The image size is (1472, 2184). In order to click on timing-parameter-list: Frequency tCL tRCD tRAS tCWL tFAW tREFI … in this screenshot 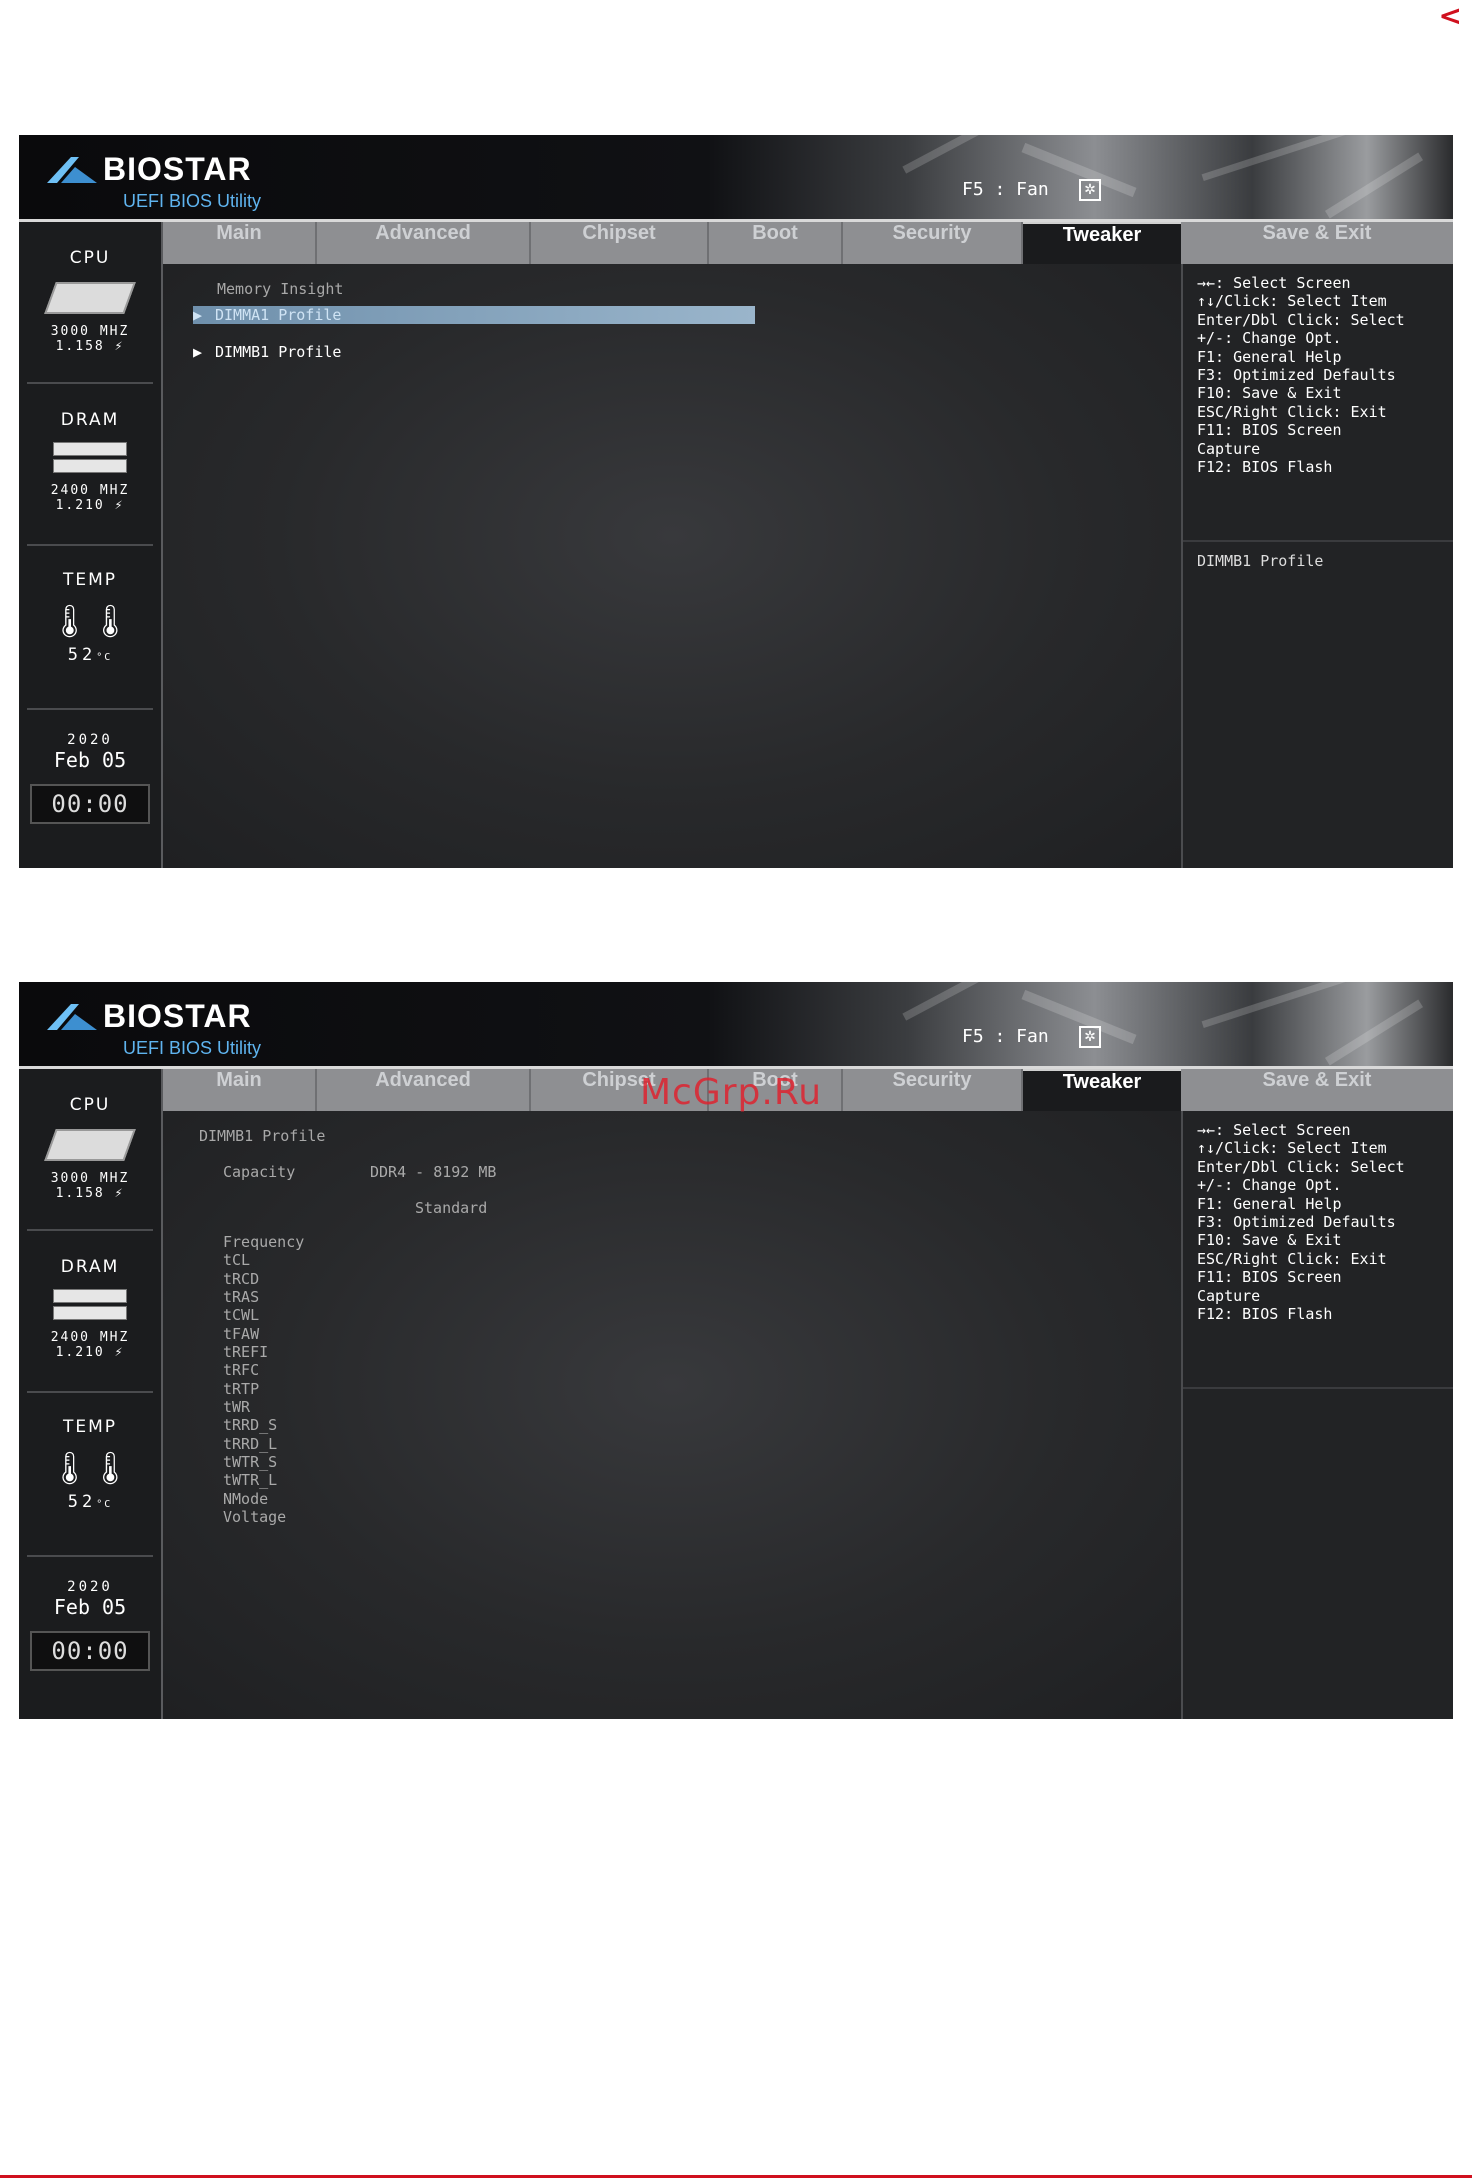, I will do `click(263, 1380)`.